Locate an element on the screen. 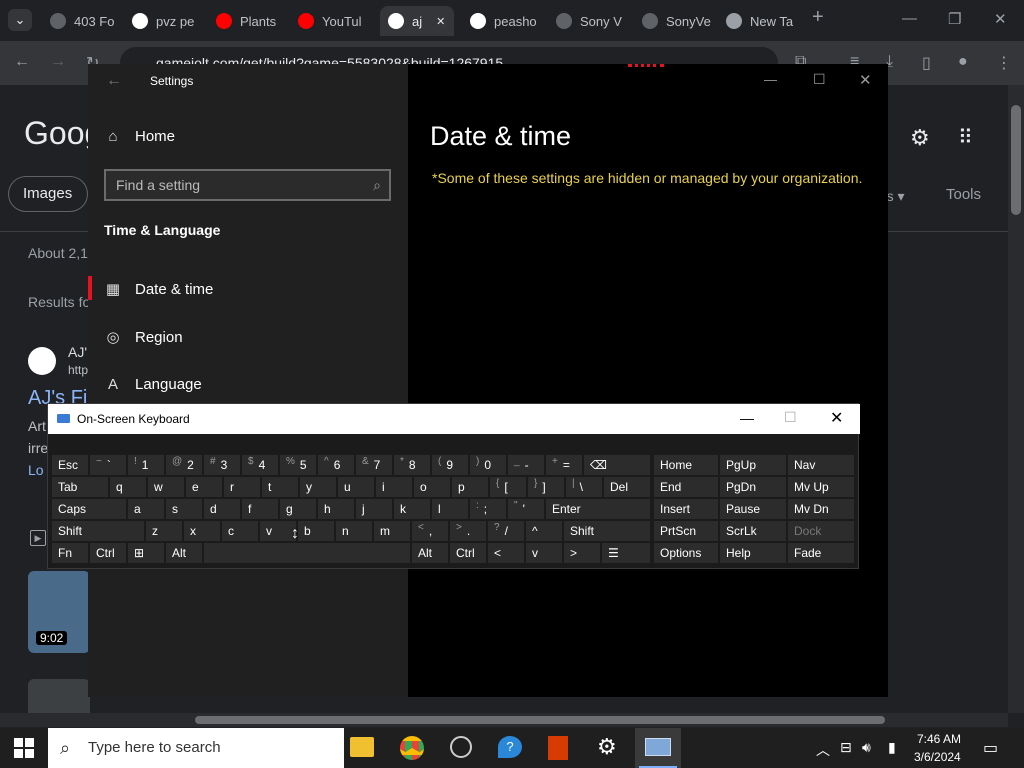  nav-region: ◎ Region is located at coordinates (143, 337).